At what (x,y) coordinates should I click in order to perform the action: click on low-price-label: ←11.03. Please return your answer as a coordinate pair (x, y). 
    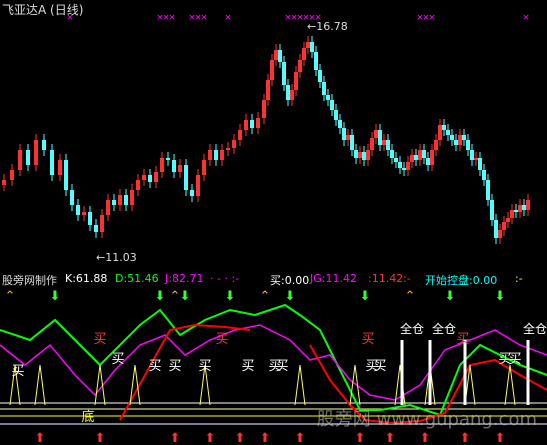
    Looking at the image, I should click on (116, 257).